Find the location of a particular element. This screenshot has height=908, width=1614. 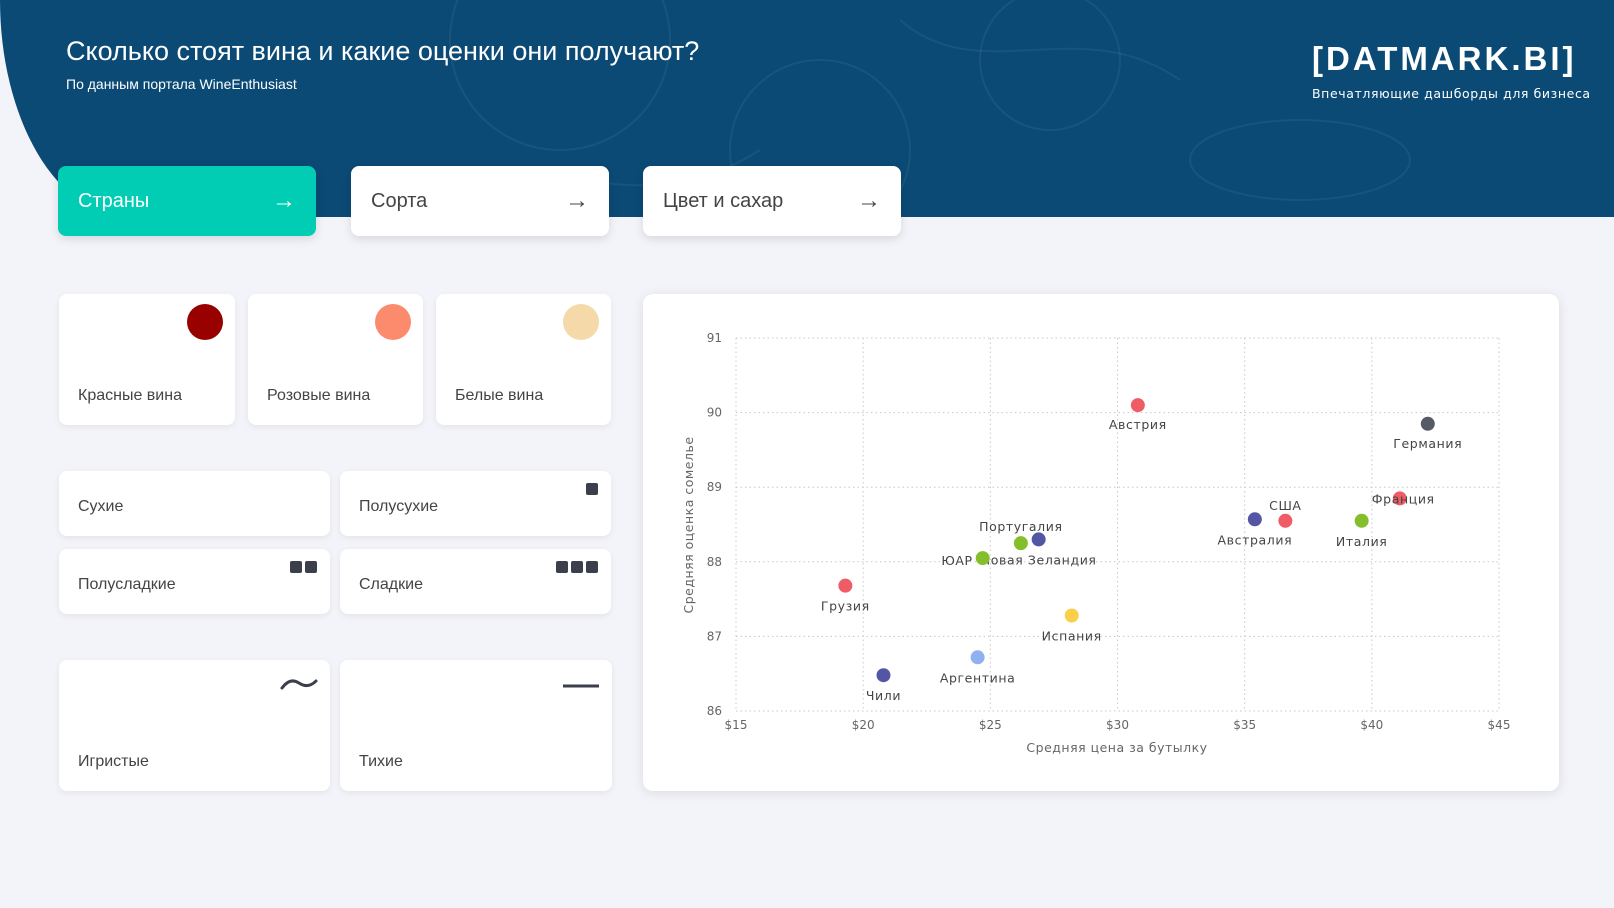

red-dot-icon is located at coordinates (205, 322).